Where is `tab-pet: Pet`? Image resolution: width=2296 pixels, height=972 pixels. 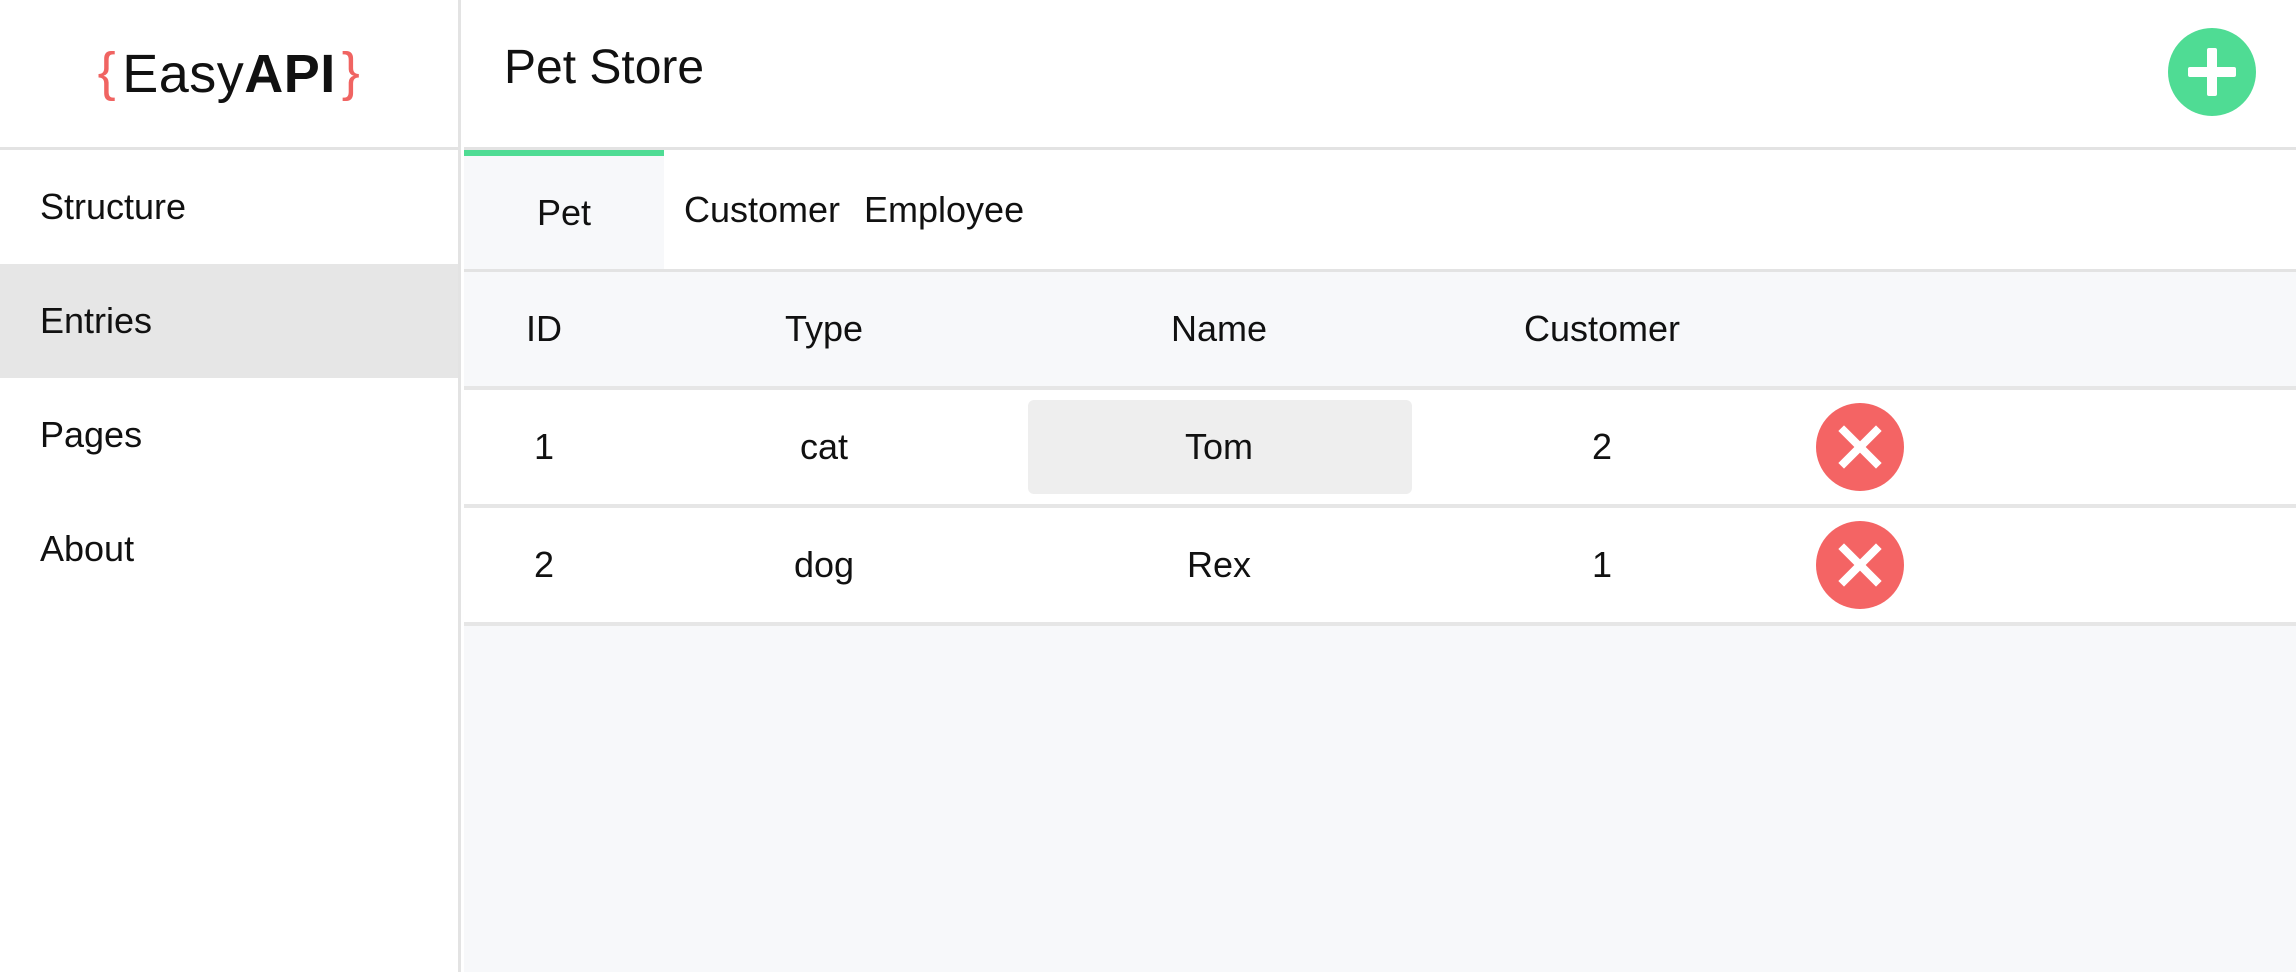 tab-pet: Pet is located at coordinates (564, 209).